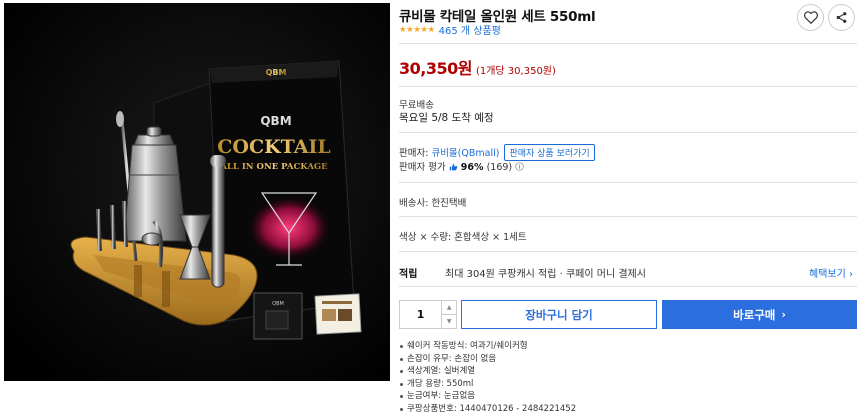 The image size is (860, 418). I want to click on spec-item: 쿠팡상품번호: 1440470126 - 2484221452, so click(487, 409).